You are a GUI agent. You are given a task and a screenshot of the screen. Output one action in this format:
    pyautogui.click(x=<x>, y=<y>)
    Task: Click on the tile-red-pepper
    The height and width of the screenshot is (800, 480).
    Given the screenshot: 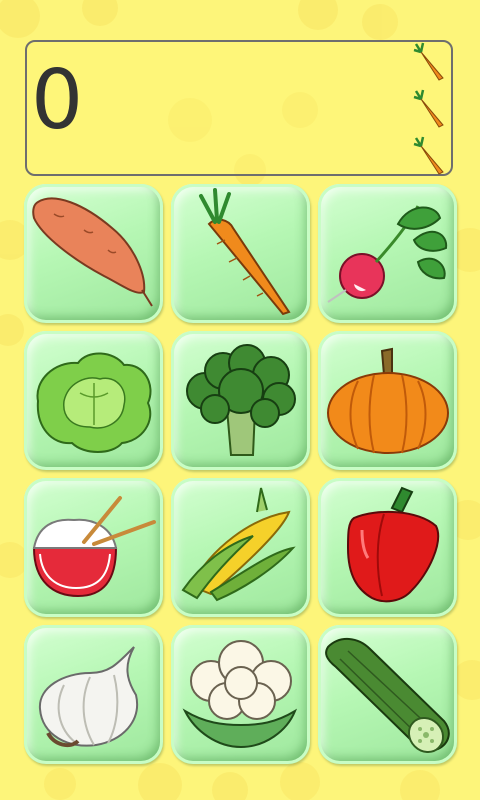 What is the action you would take?
    pyautogui.click(x=387, y=547)
    